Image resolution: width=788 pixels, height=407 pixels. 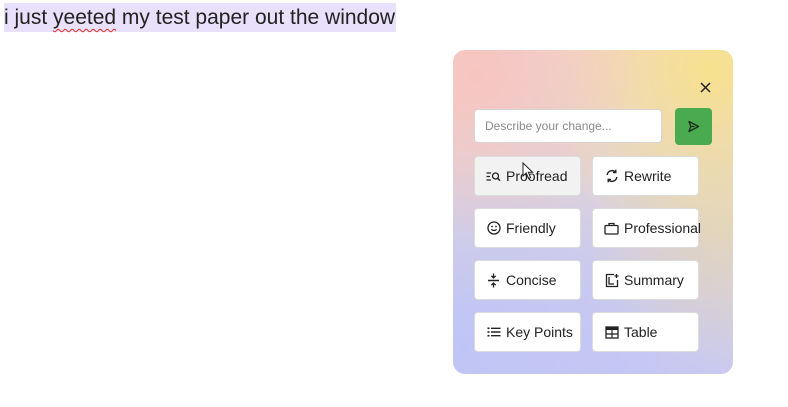 I want to click on friendly-button: Friendly, so click(x=527, y=228).